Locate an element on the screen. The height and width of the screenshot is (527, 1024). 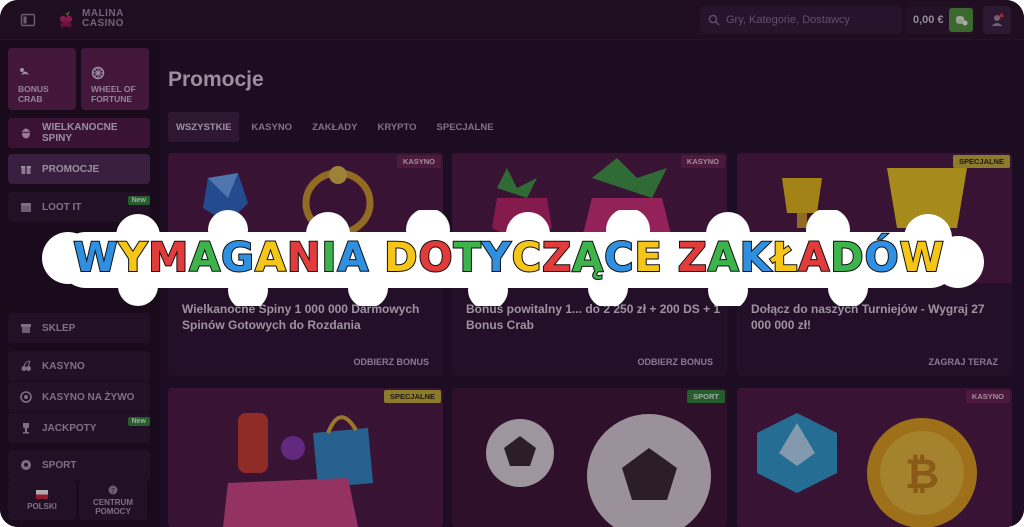
trophy-icon is located at coordinates (26, 428).